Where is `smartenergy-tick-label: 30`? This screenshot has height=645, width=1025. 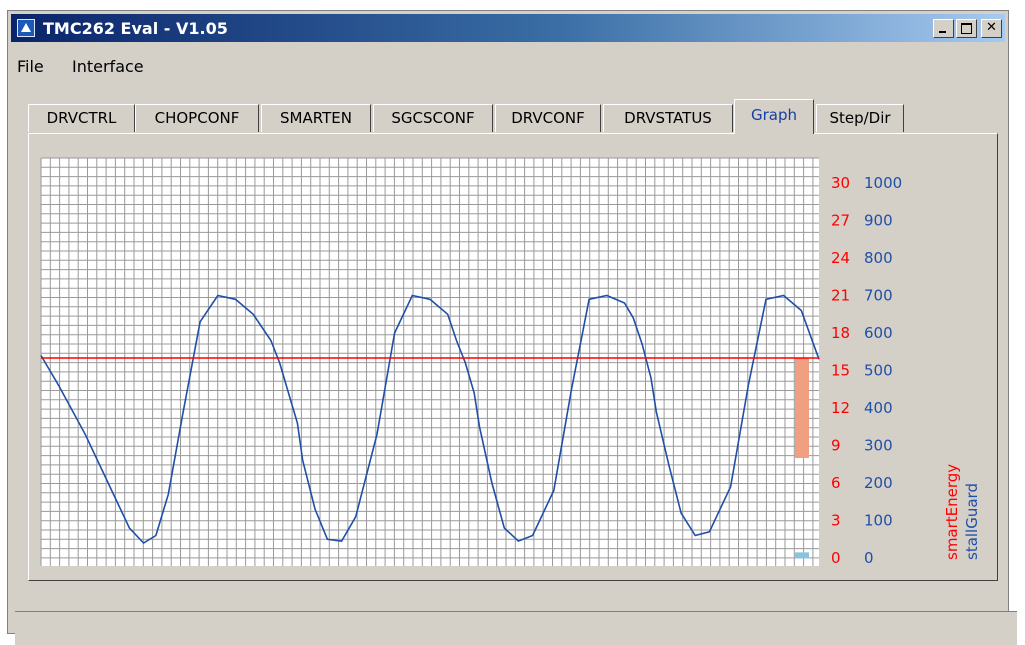 smartenergy-tick-label: 30 is located at coordinates (840, 183).